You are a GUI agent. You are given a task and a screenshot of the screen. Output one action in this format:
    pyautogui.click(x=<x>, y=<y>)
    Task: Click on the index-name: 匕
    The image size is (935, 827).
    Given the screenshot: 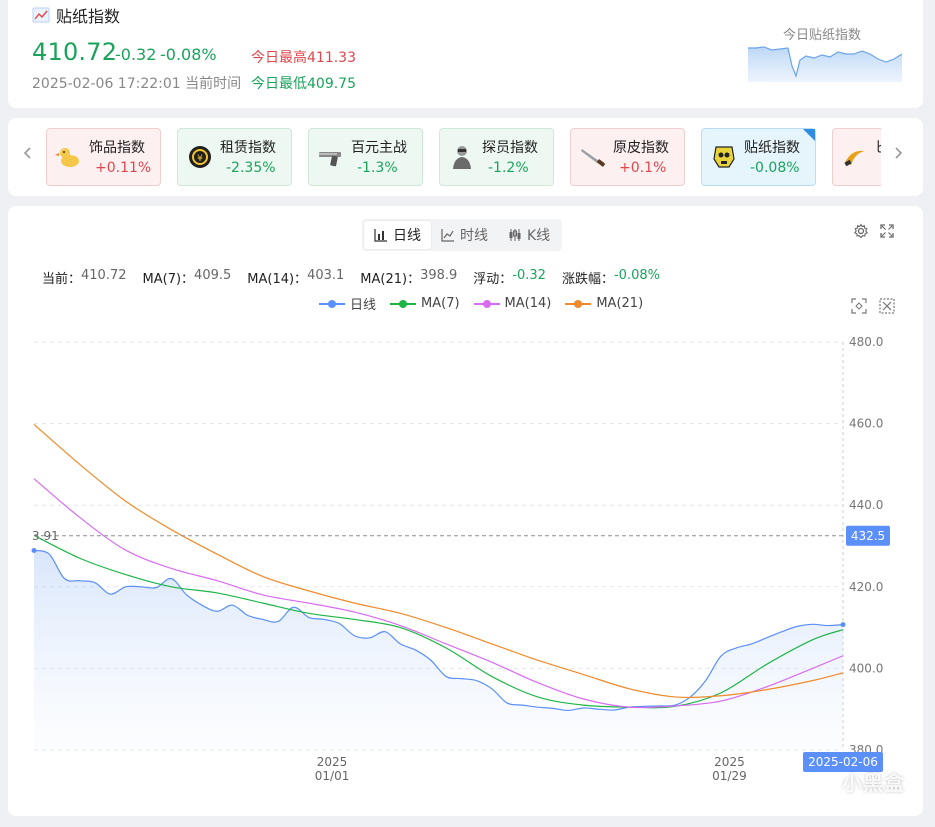 What is the action you would take?
    pyautogui.click(x=878, y=147)
    